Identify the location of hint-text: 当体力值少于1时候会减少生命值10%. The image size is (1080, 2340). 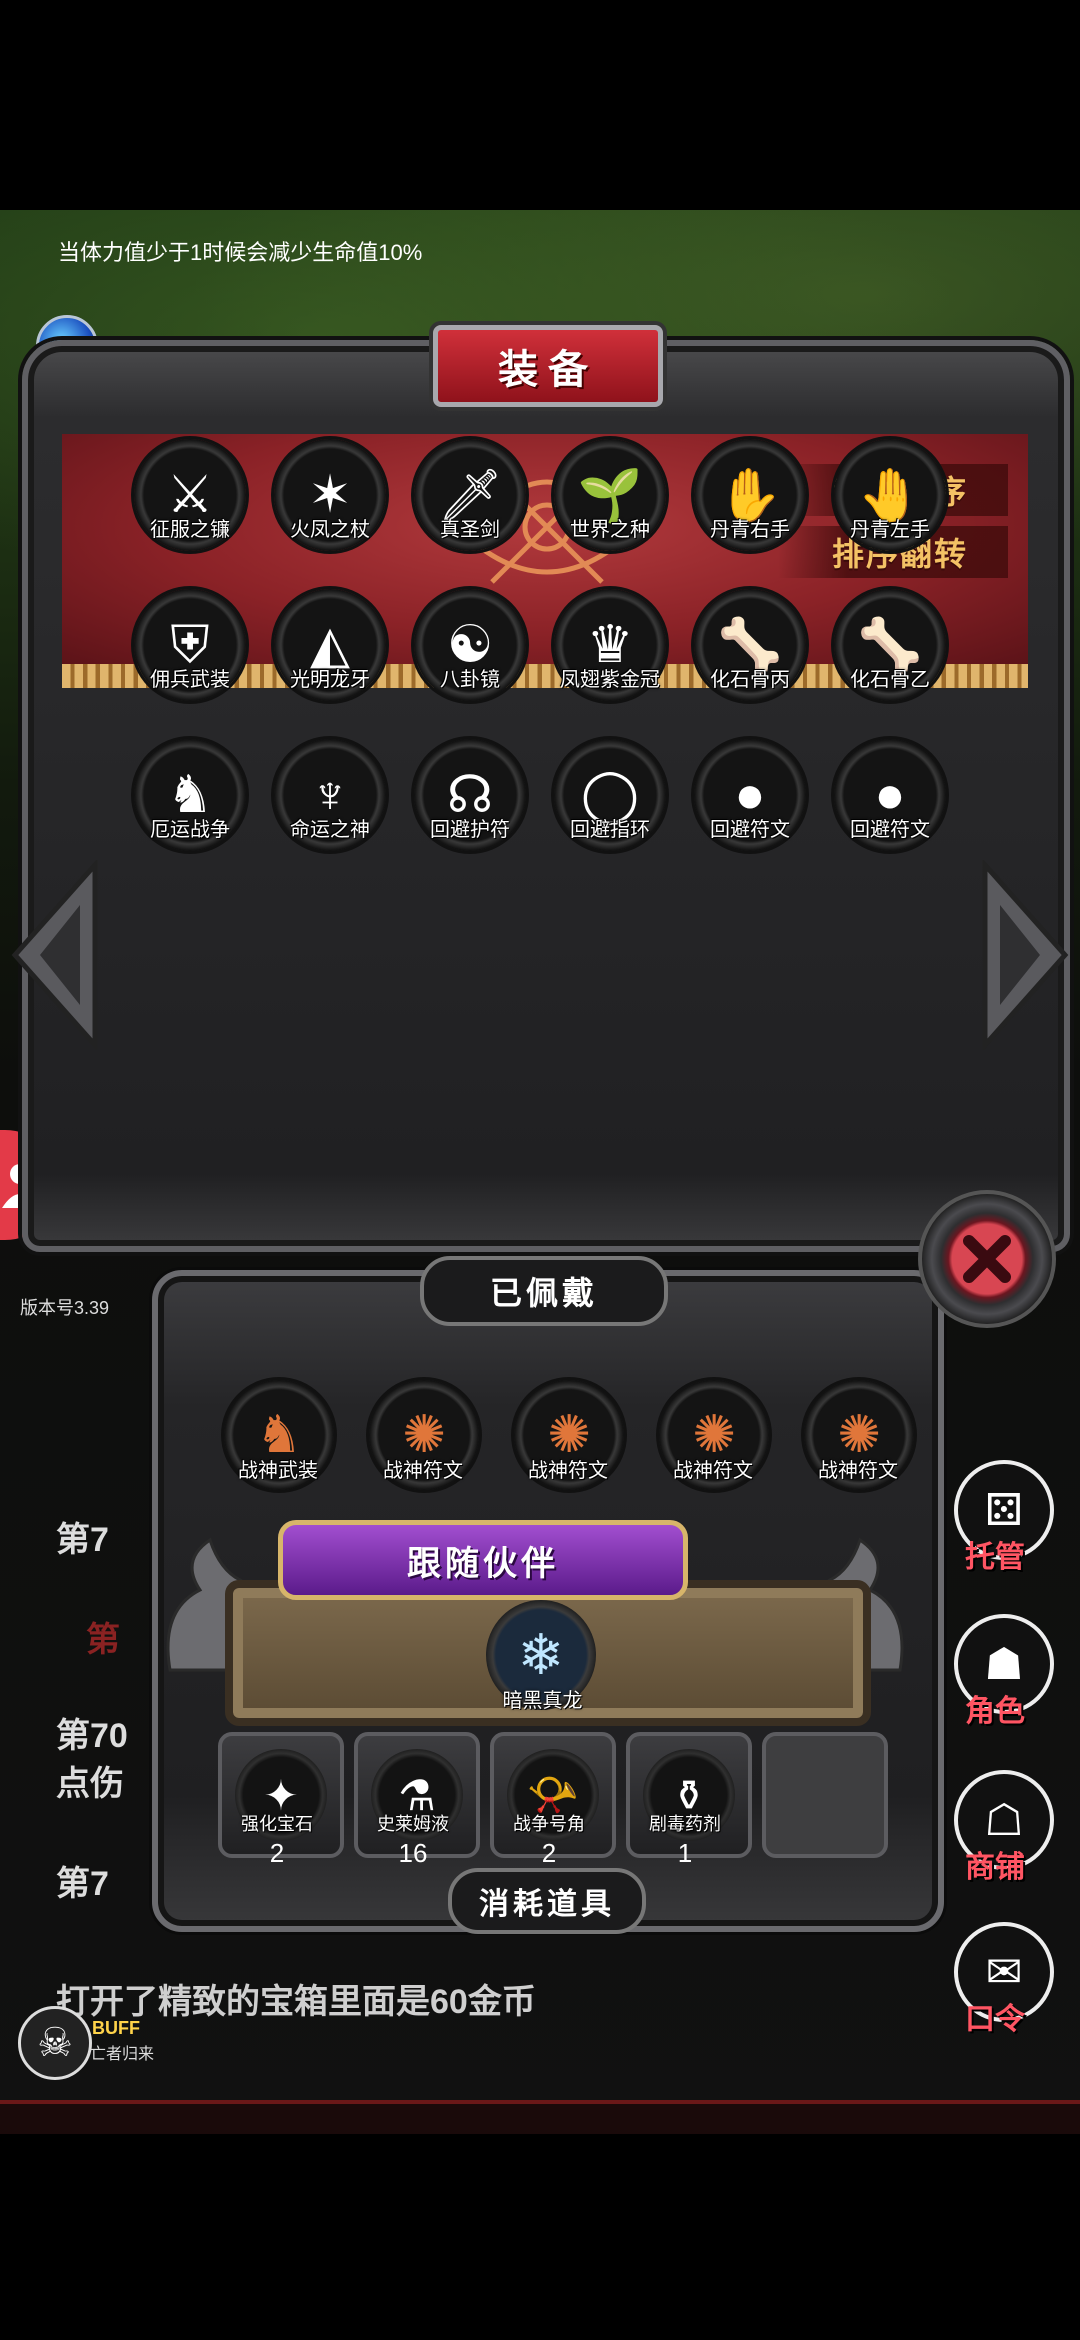
(240, 252).